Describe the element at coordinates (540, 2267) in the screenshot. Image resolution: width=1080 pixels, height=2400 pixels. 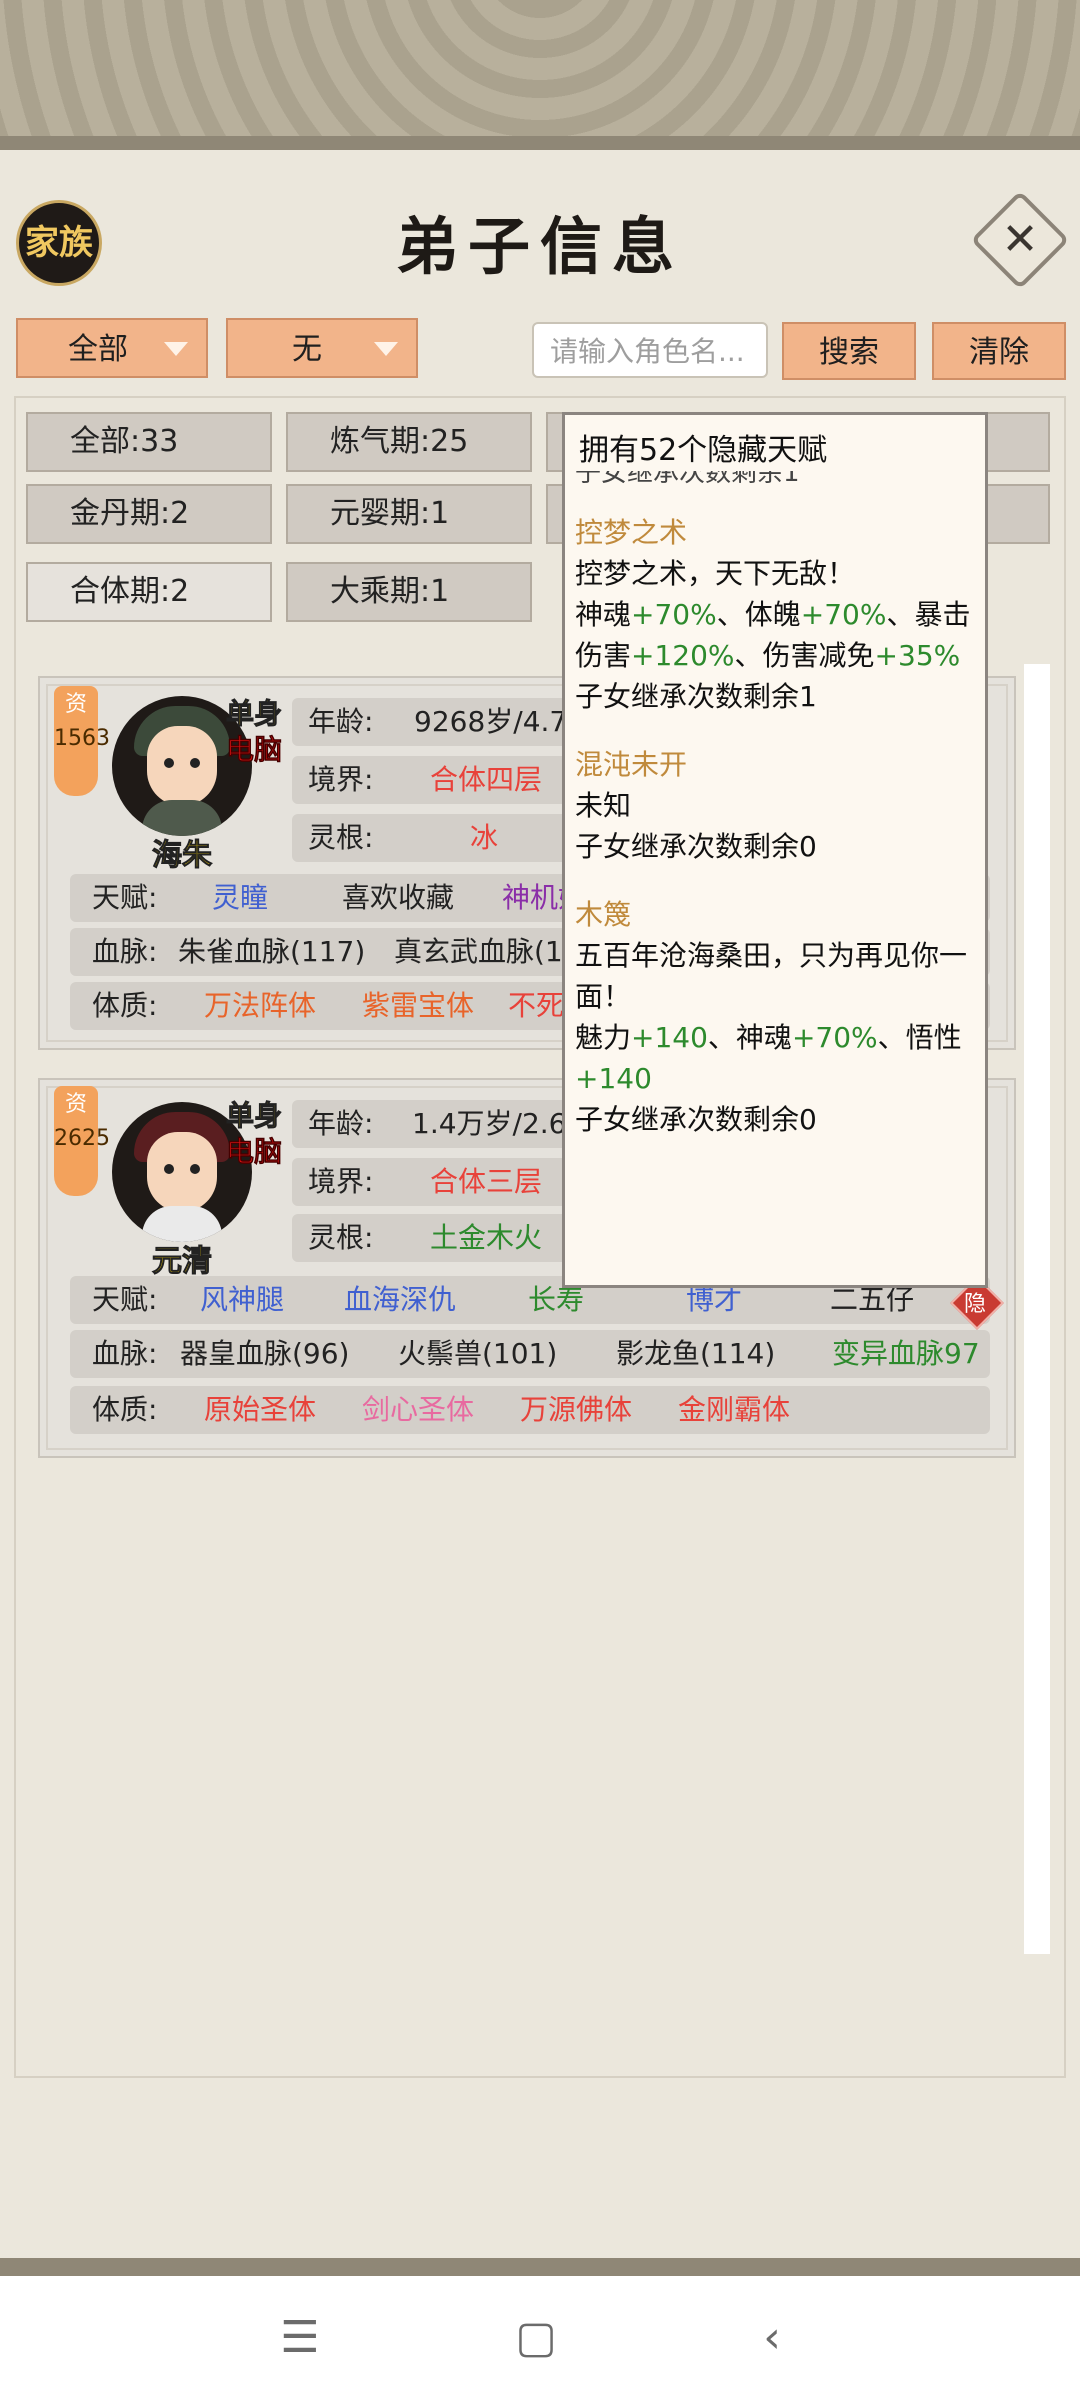
I see `panel-bottom-border` at that location.